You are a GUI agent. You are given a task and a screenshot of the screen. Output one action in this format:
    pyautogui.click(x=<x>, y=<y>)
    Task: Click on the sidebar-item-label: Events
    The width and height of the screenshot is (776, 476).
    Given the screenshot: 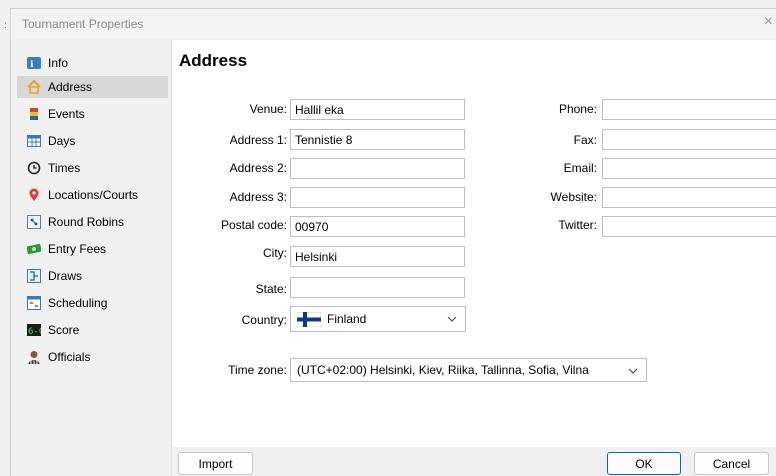 What is the action you would take?
    pyautogui.click(x=66, y=114)
    